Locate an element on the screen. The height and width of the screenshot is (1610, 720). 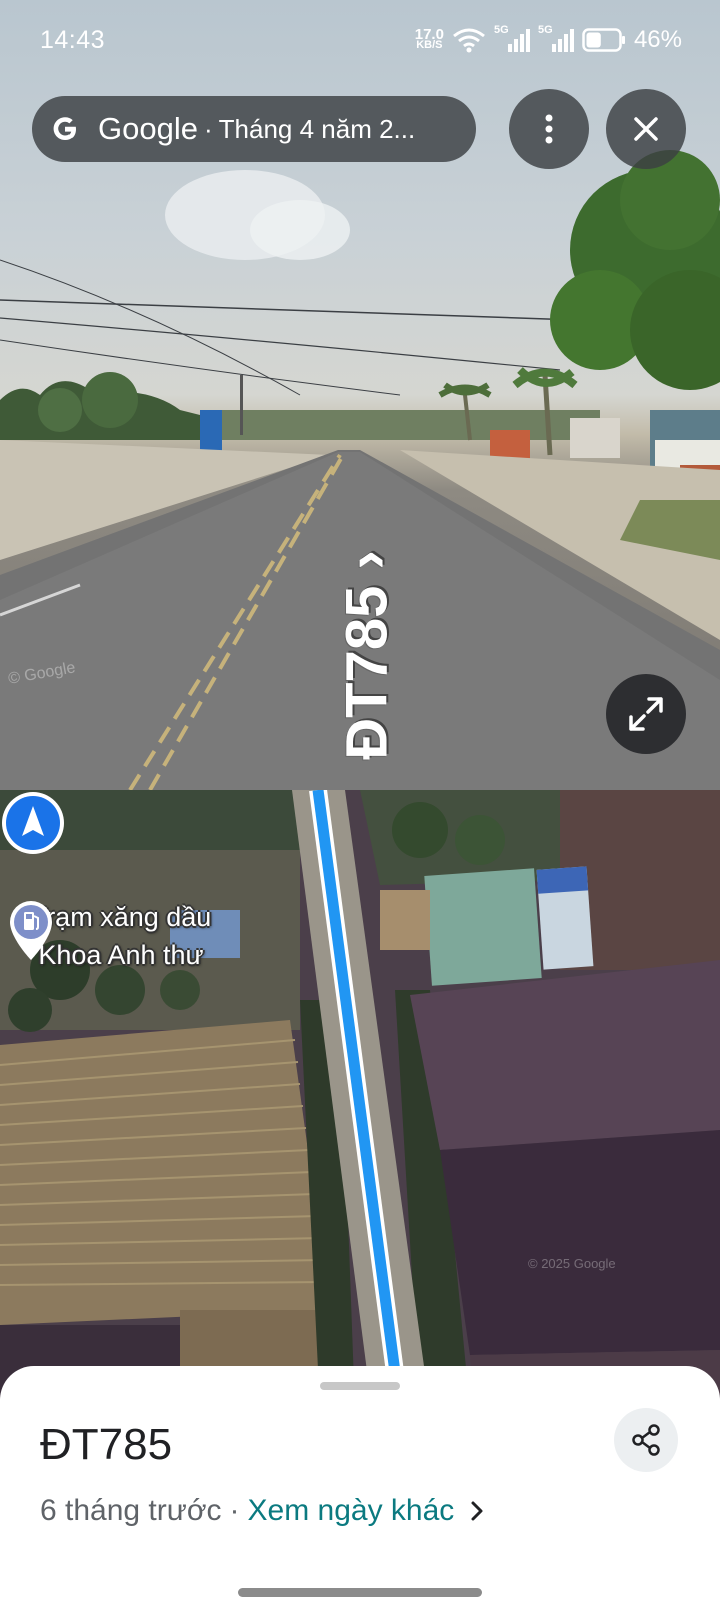
road-label-text: ĐT785 › is located at coordinates (367, 655).